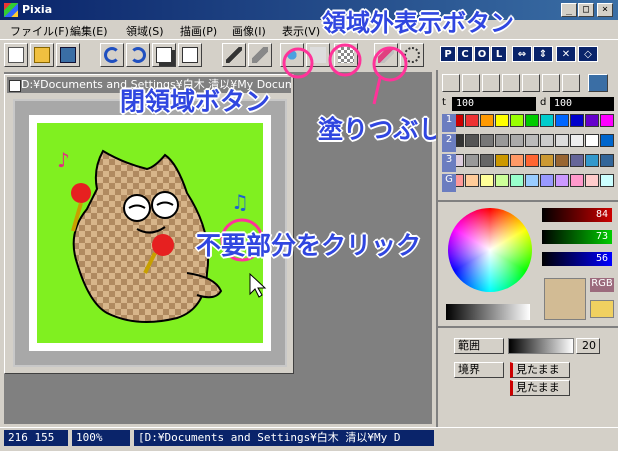 This screenshot has width=618, height=451. Describe the element at coordinates (451, 83) in the screenshot. I see `line-brush-icon` at that location.